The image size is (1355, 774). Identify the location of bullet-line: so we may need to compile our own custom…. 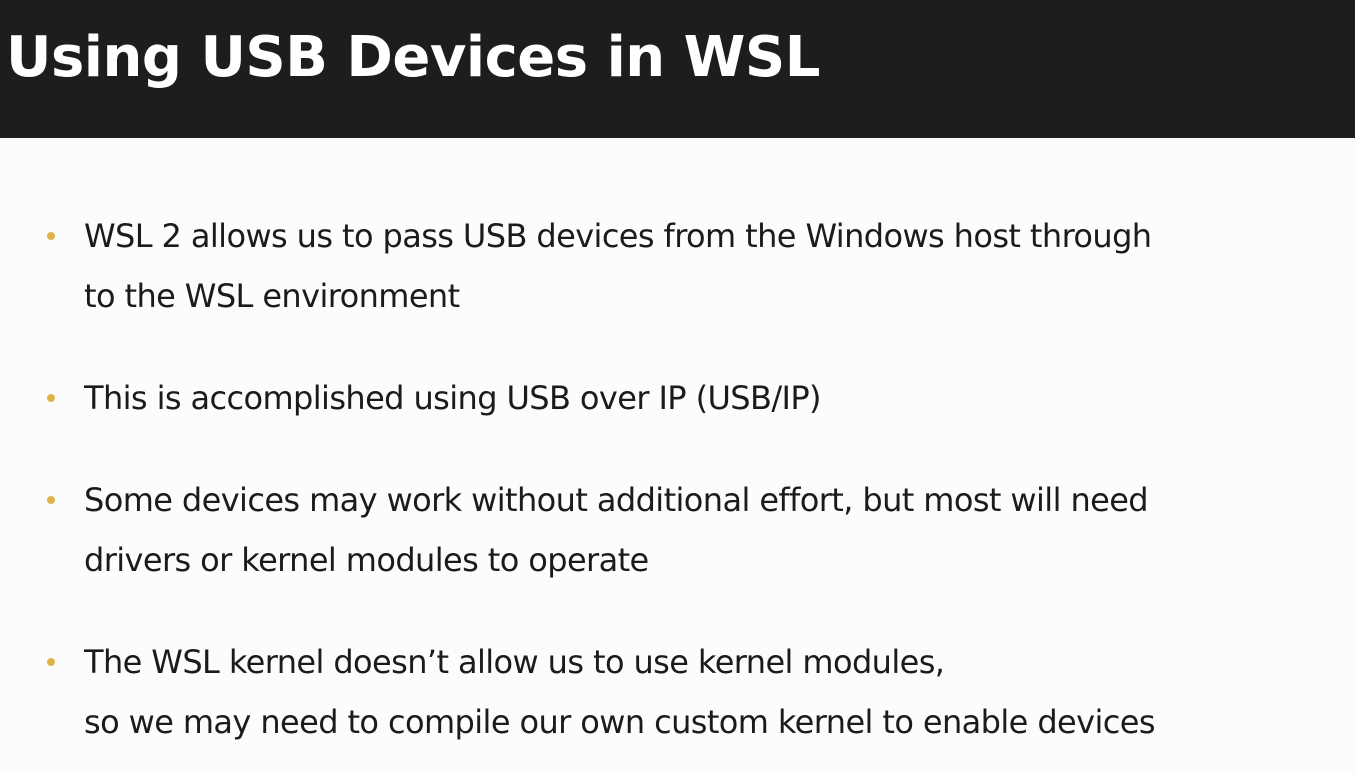
(620, 722).